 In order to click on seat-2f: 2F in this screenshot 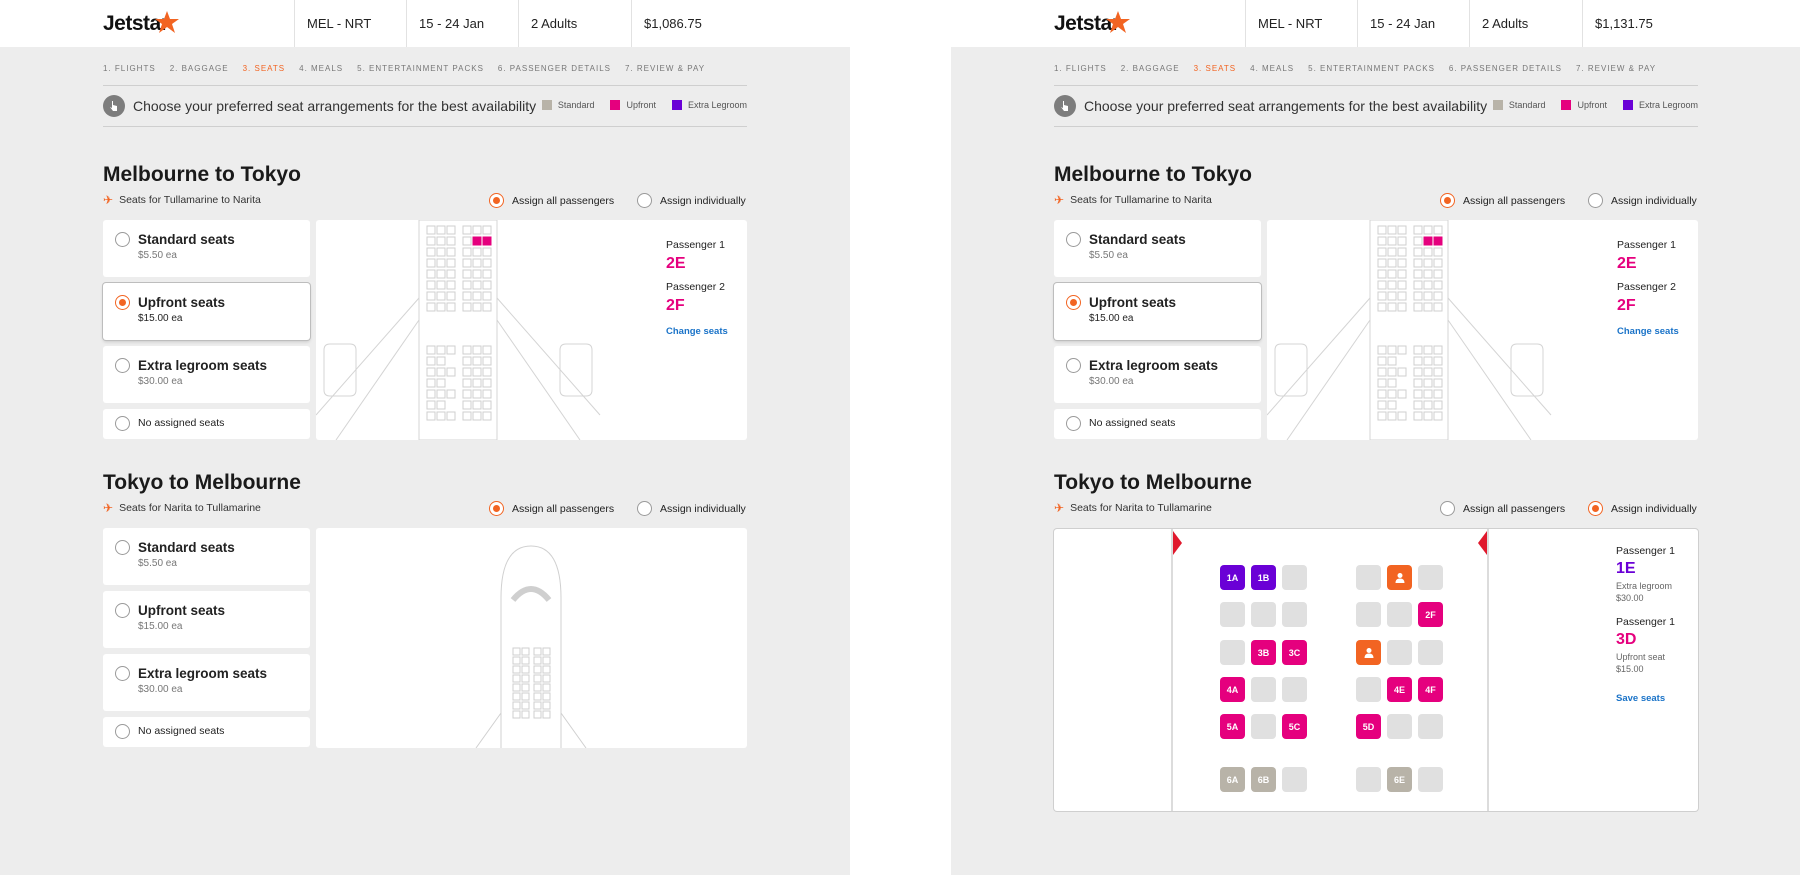, I will do `click(1430, 614)`.